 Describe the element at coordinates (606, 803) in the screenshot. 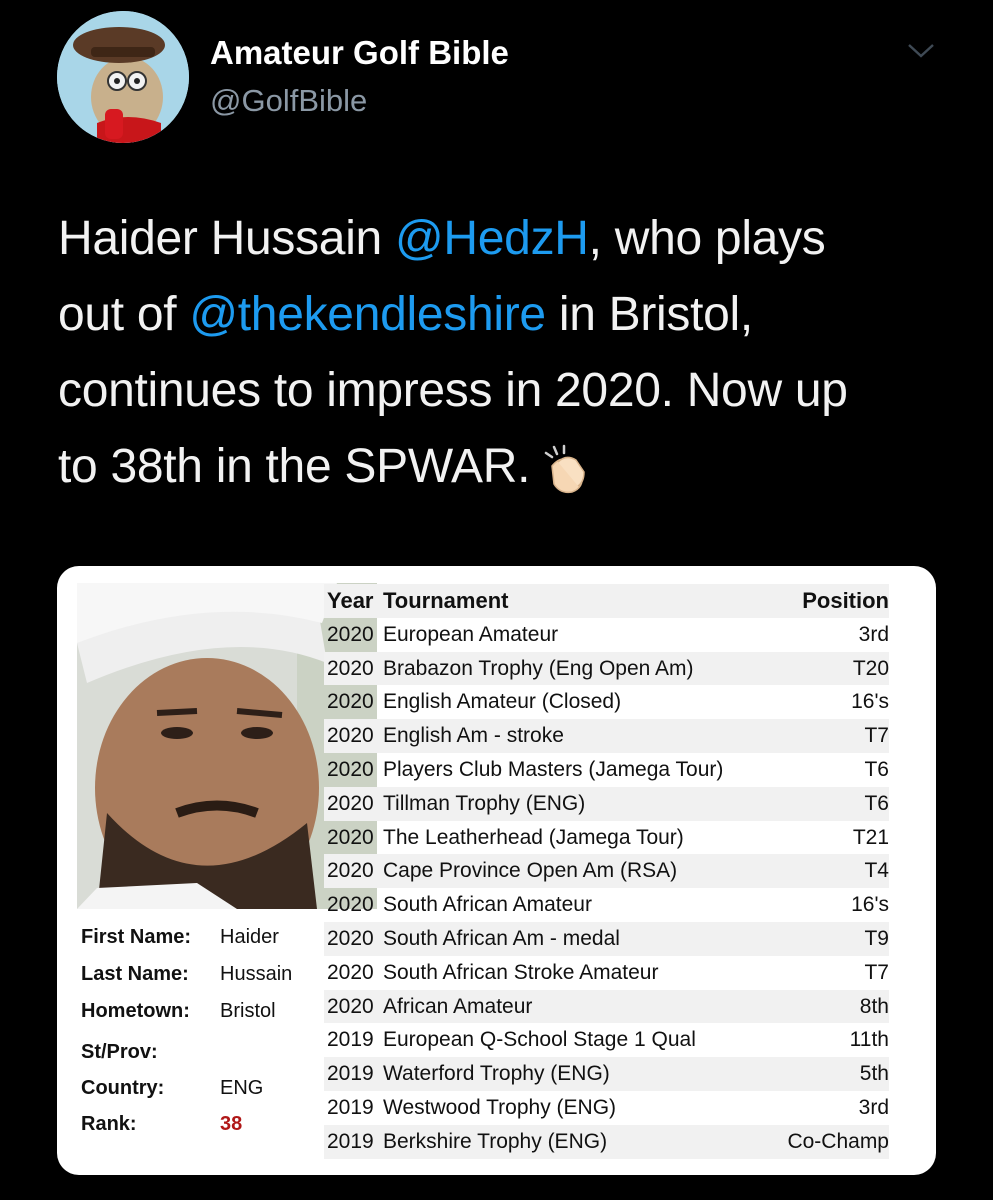

I see `table-row: 2020 Tillman Trophy (ENG) T6` at that location.